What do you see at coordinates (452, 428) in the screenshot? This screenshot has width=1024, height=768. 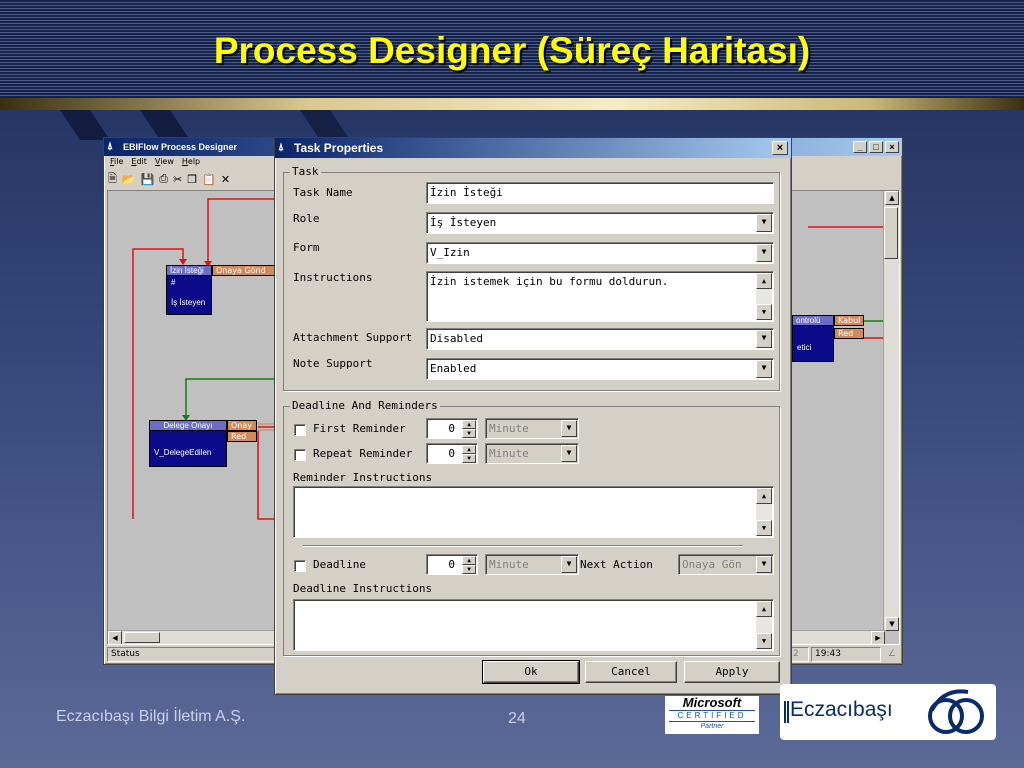 I see `first-reminder-stepper: 0 ▲ ▼` at bounding box center [452, 428].